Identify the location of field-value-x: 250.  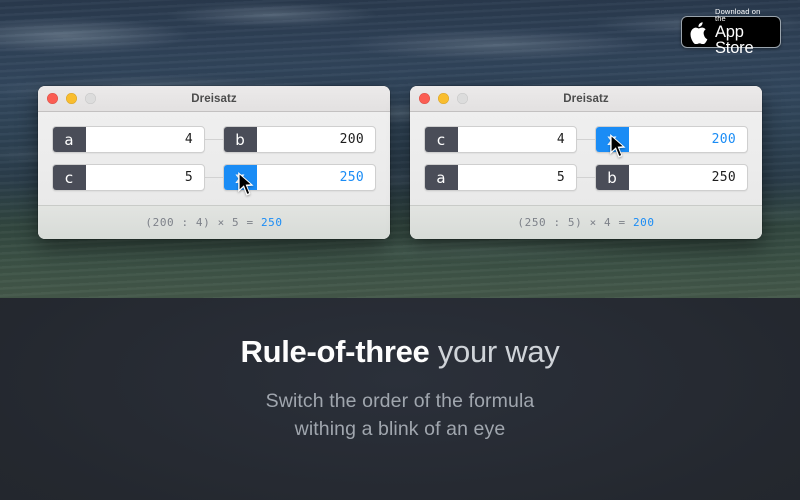
(351, 177).